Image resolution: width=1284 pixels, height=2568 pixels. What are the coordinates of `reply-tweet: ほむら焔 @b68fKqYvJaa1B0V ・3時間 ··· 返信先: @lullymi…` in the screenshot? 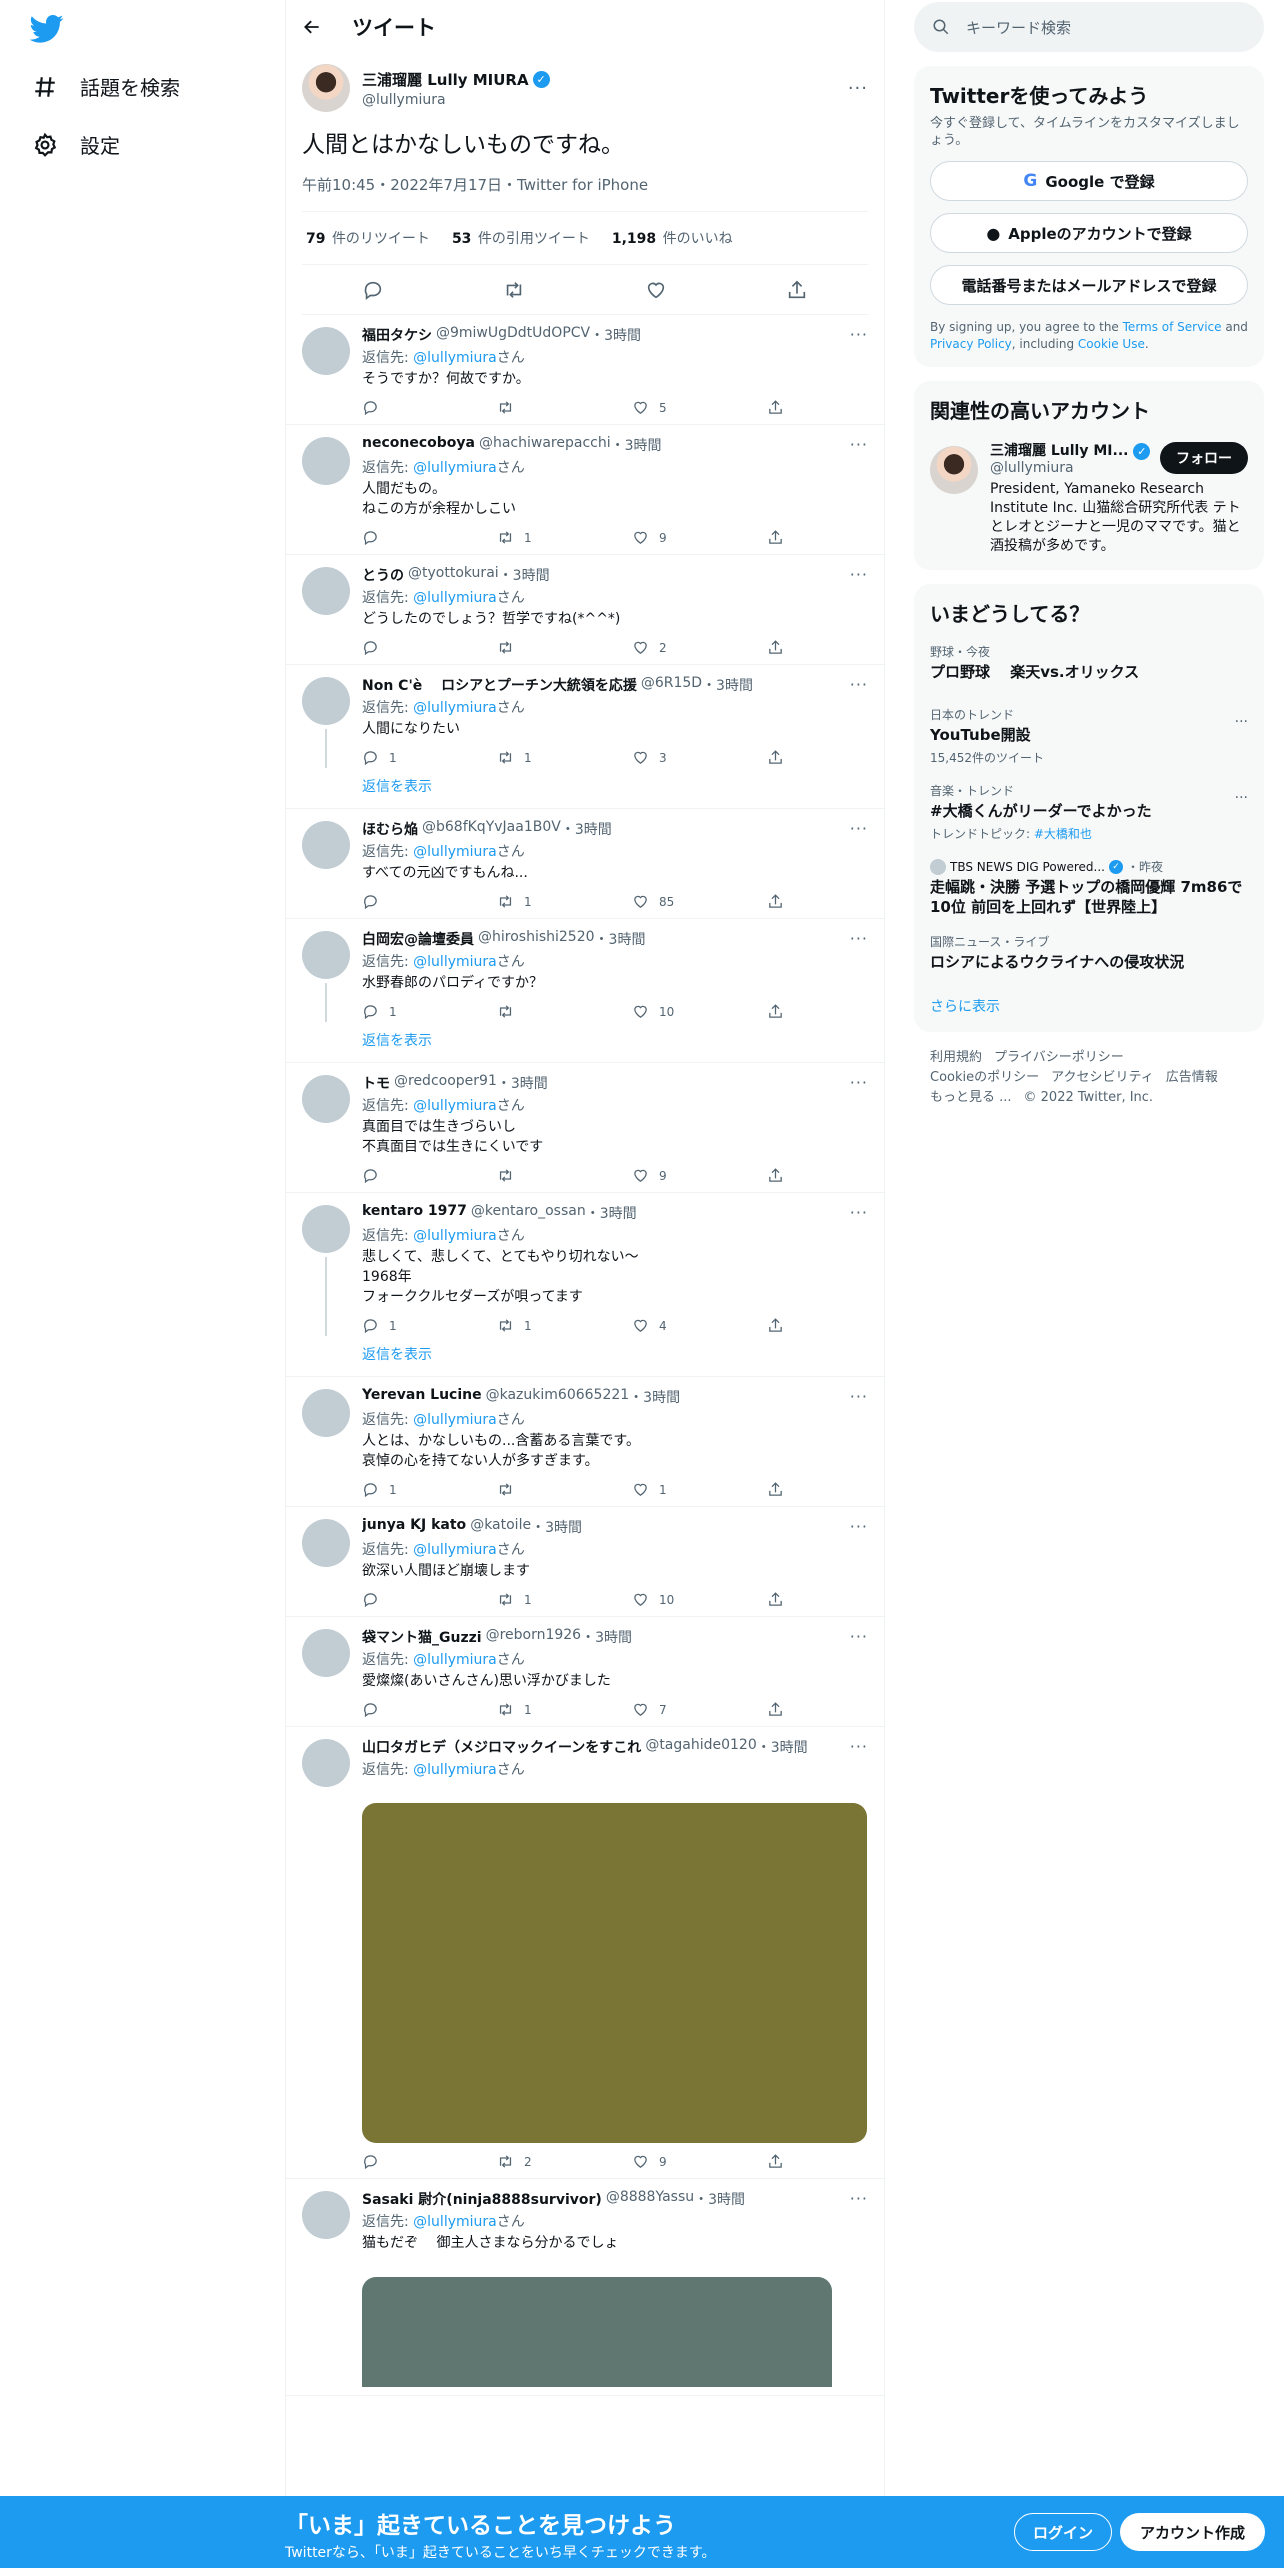 It's located at (585, 864).